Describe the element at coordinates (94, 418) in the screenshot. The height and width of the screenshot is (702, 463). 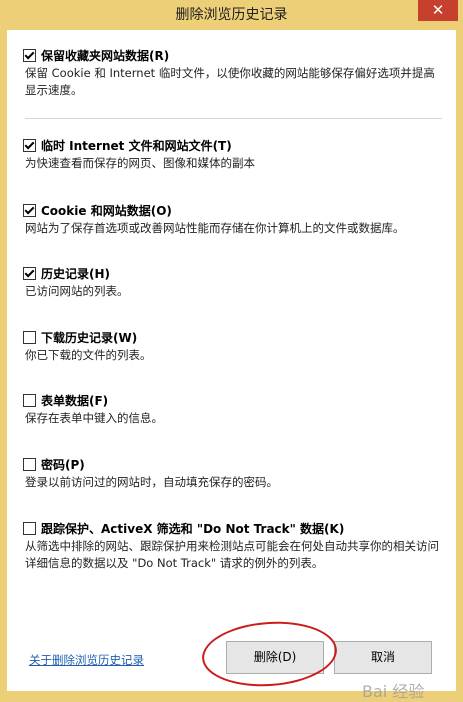
I see `option-description: 保存在表单中键入的信息。` at that location.